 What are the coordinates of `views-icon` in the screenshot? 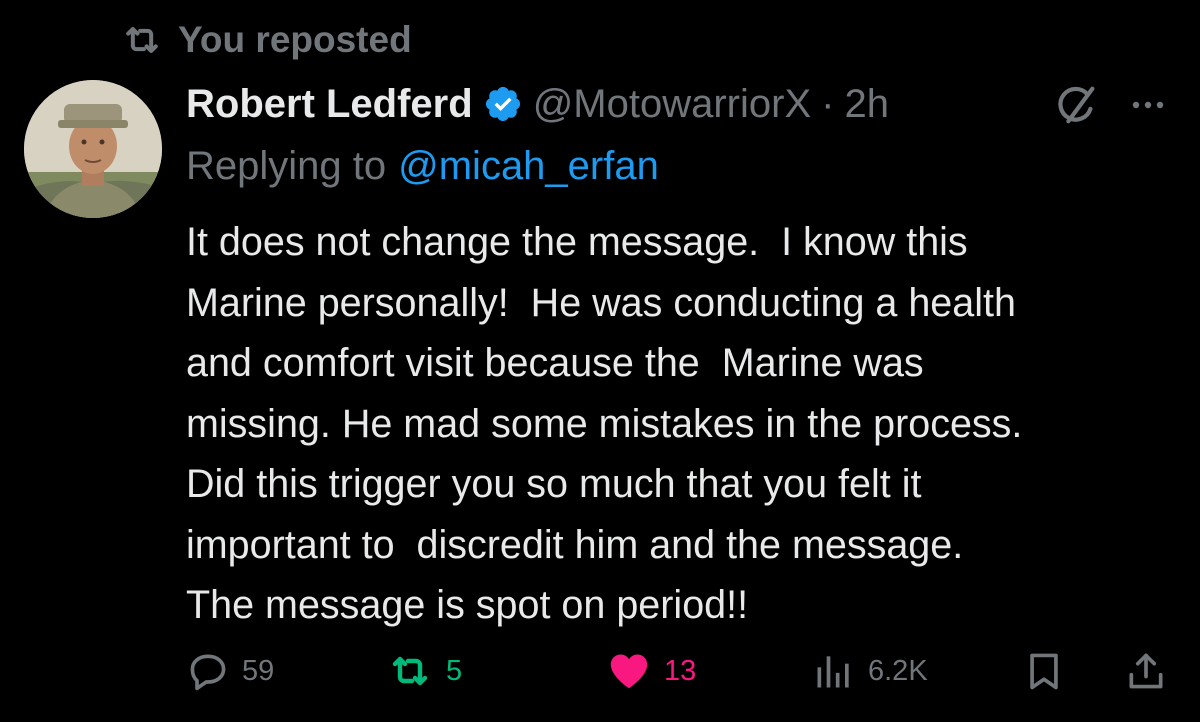 It's located at (834, 671).